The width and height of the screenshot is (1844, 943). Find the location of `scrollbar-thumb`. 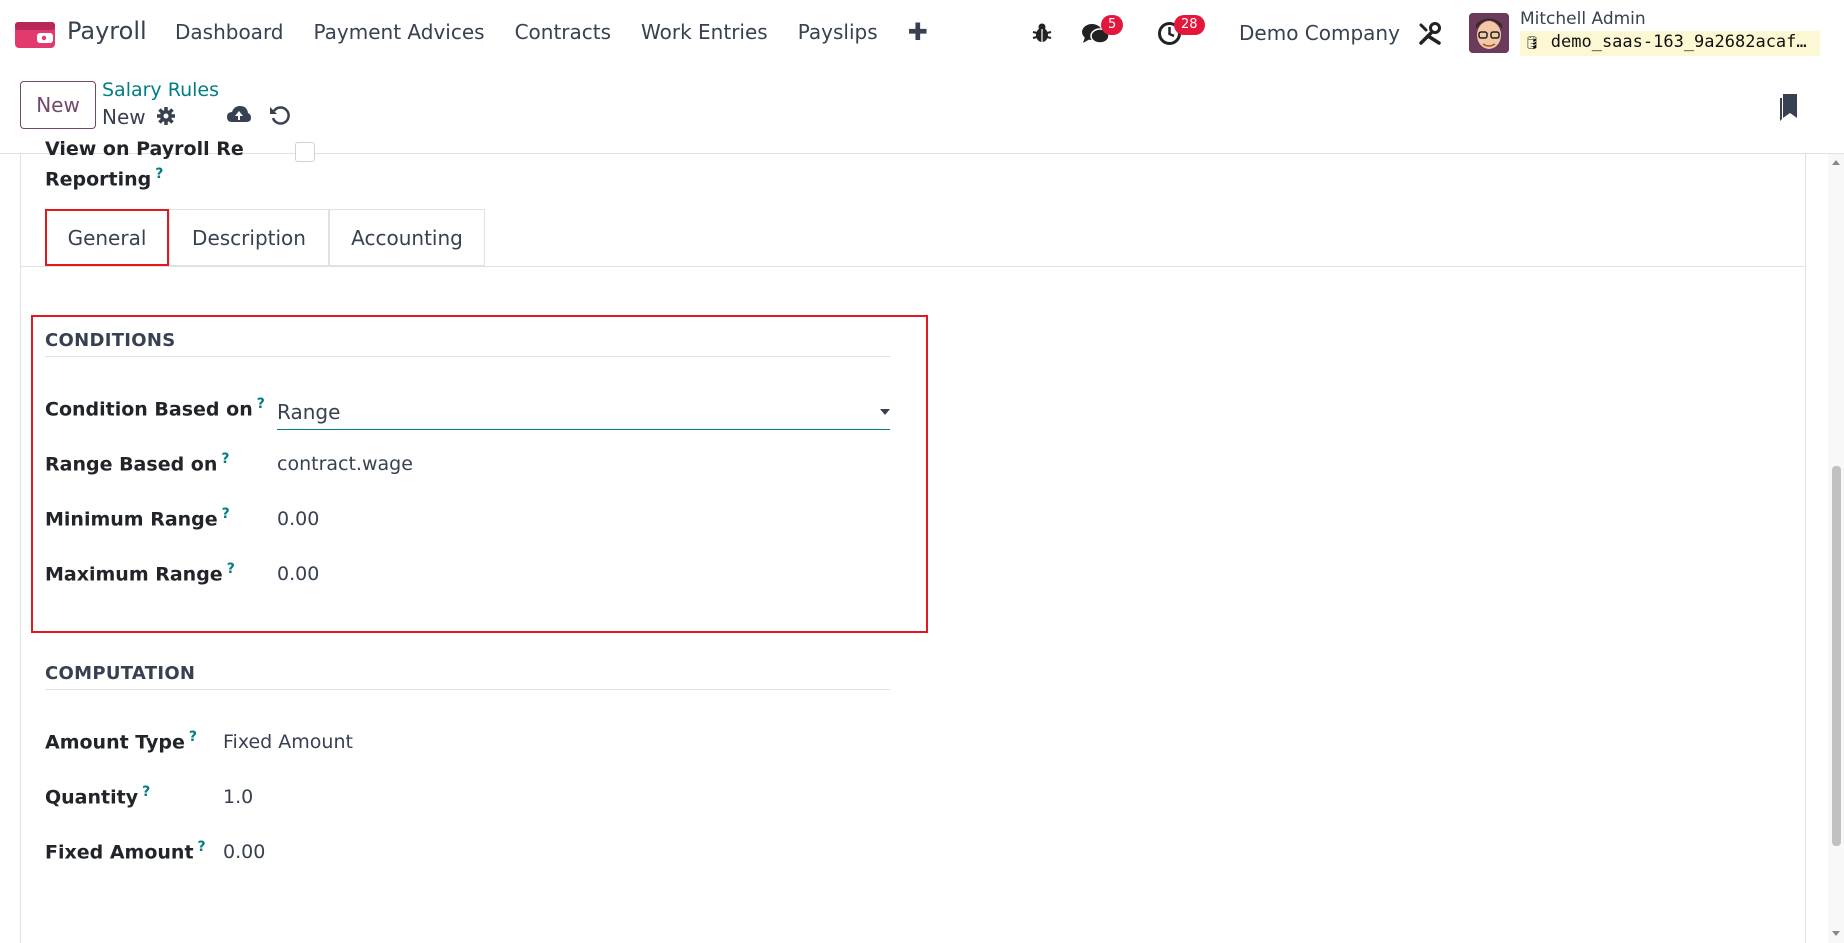

scrollbar-thumb is located at coordinates (1836, 656).